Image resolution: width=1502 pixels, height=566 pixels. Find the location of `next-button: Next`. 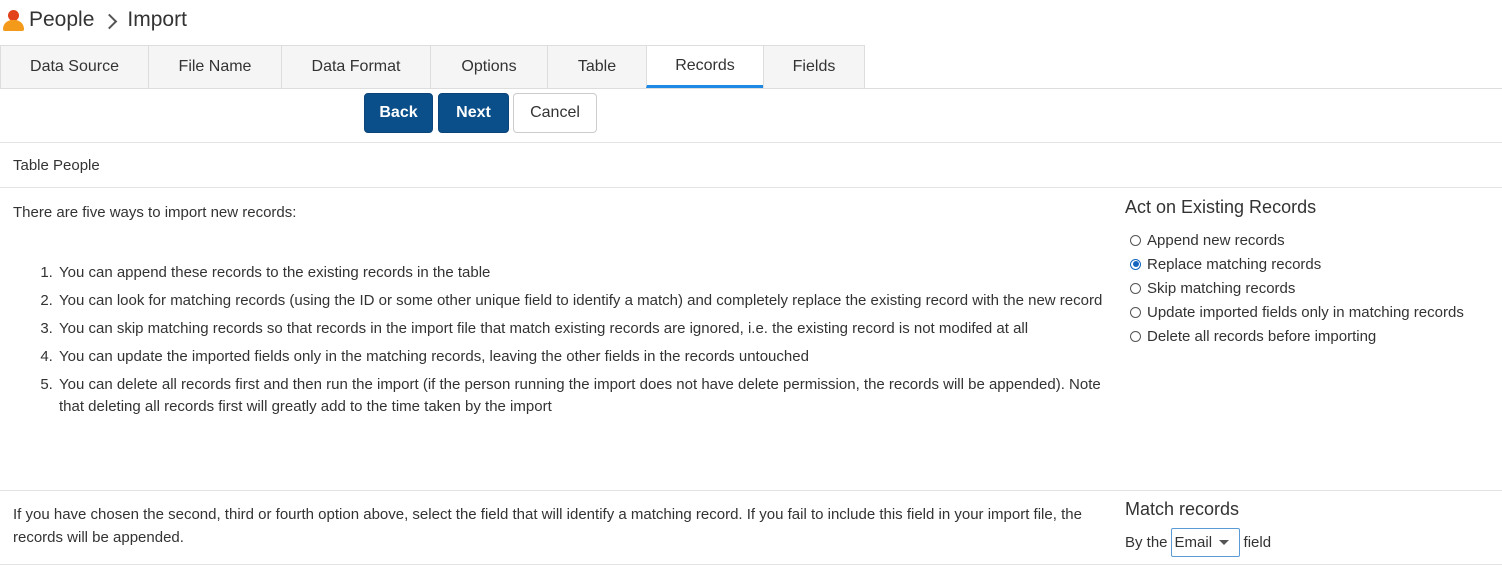

next-button: Next is located at coordinates (473, 113).